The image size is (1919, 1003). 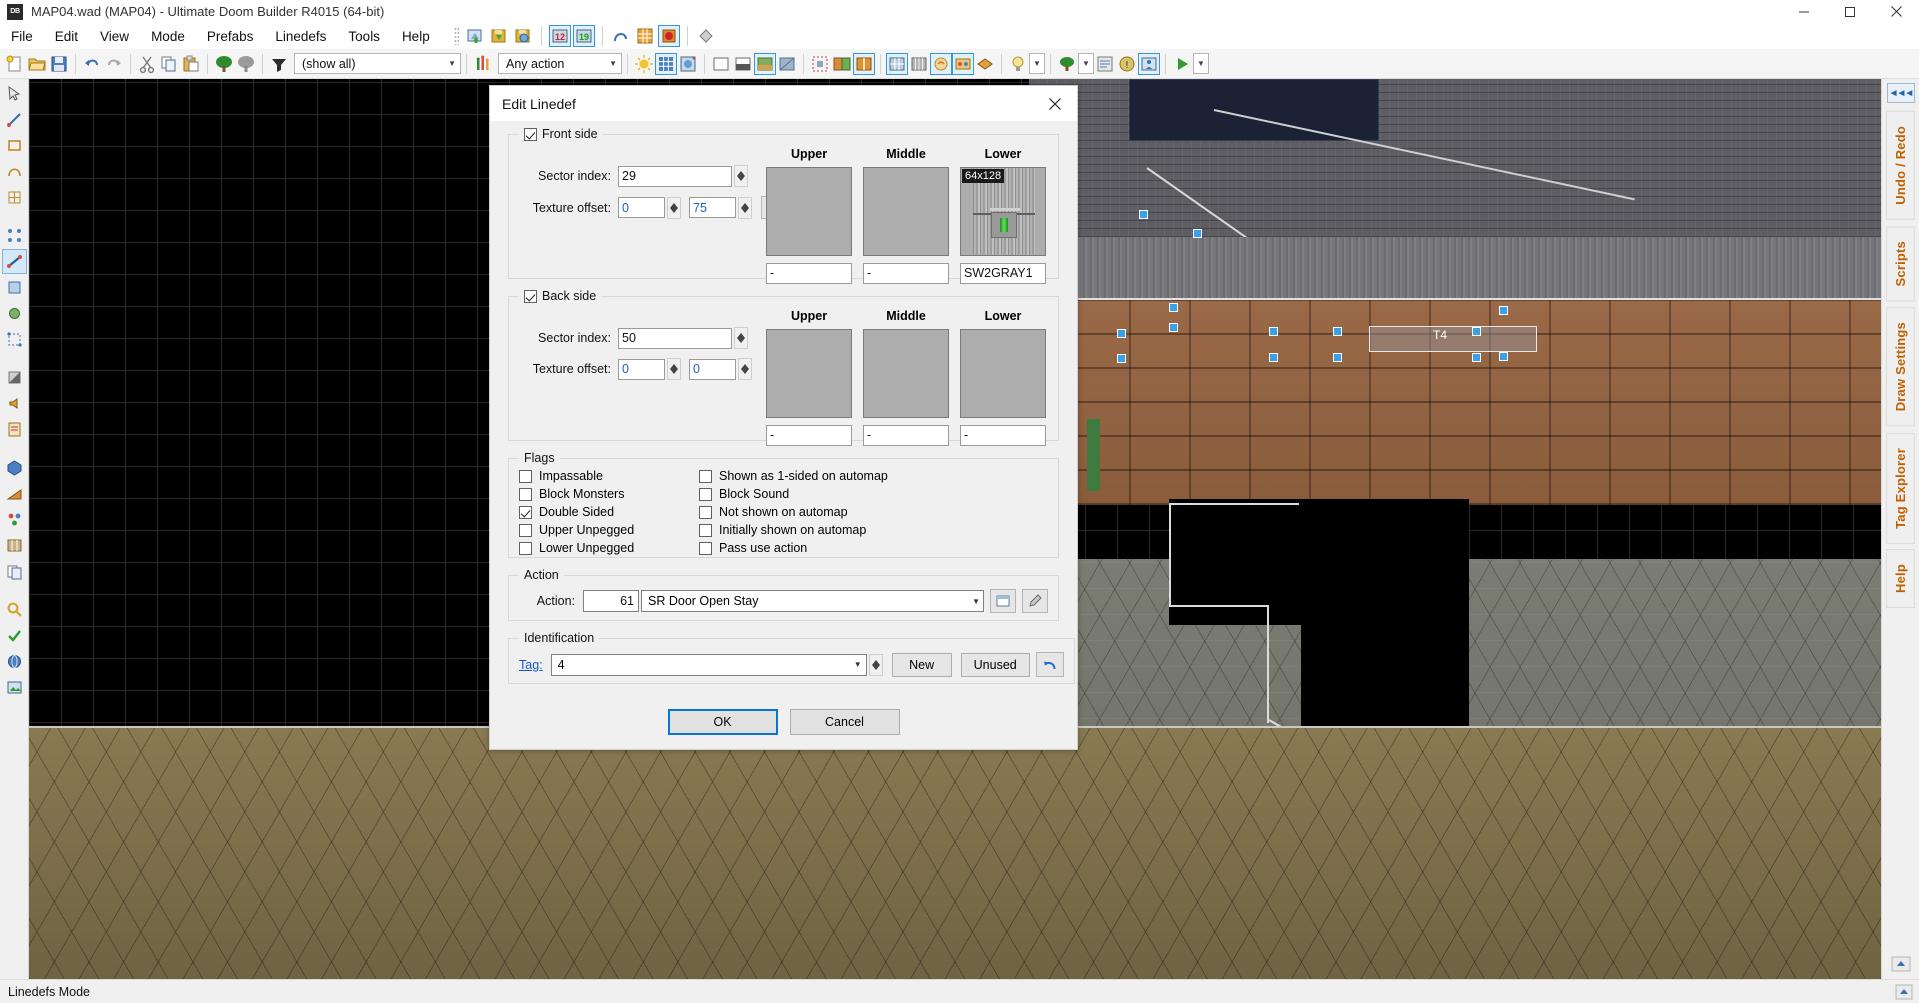 I want to click on filter-funnel-icon, so click(x=279, y=64).